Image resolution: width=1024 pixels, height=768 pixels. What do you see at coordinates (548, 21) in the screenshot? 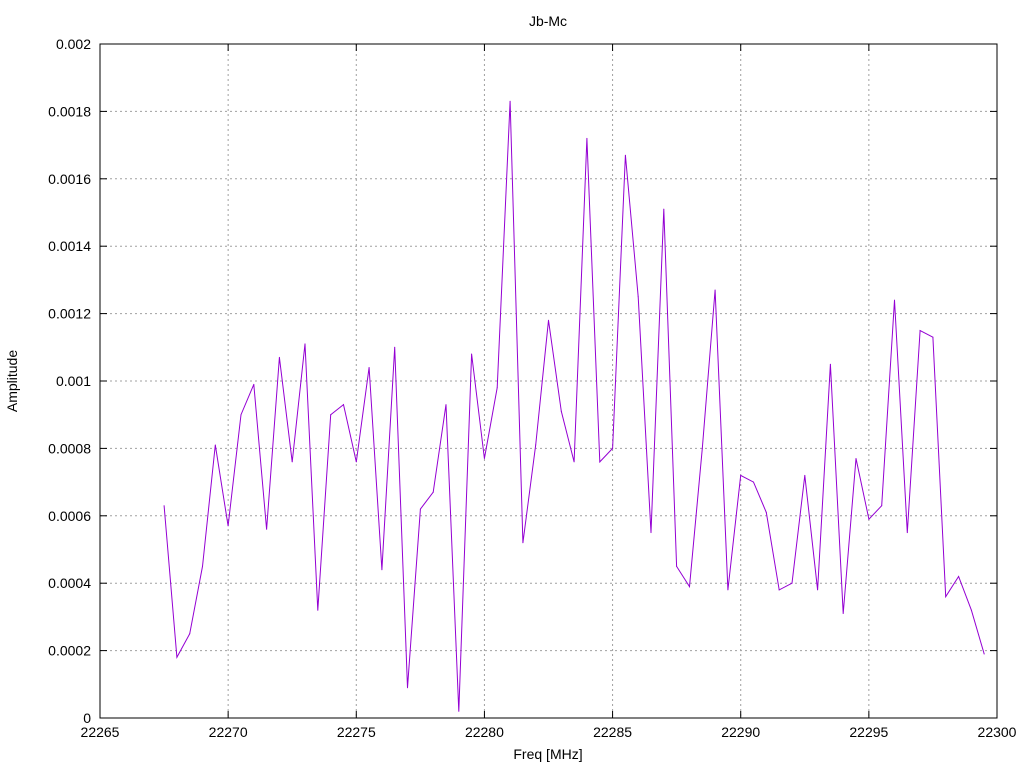
I see `chart-title: Jb-Mc` at bounding box center [548, 21].